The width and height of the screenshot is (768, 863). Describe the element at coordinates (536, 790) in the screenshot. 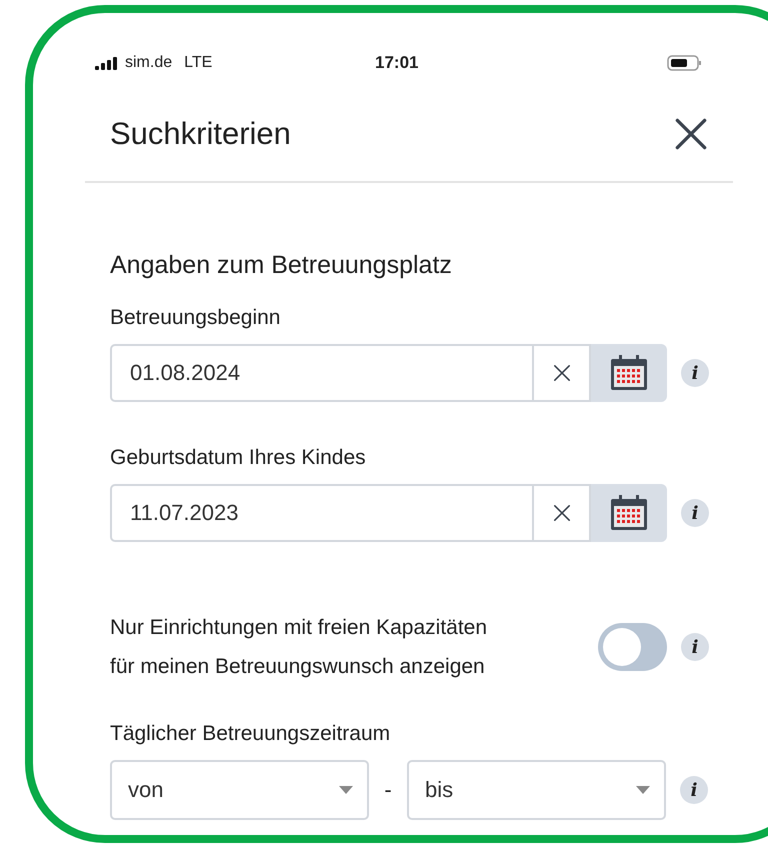

I see `to-select: bis` at that location.